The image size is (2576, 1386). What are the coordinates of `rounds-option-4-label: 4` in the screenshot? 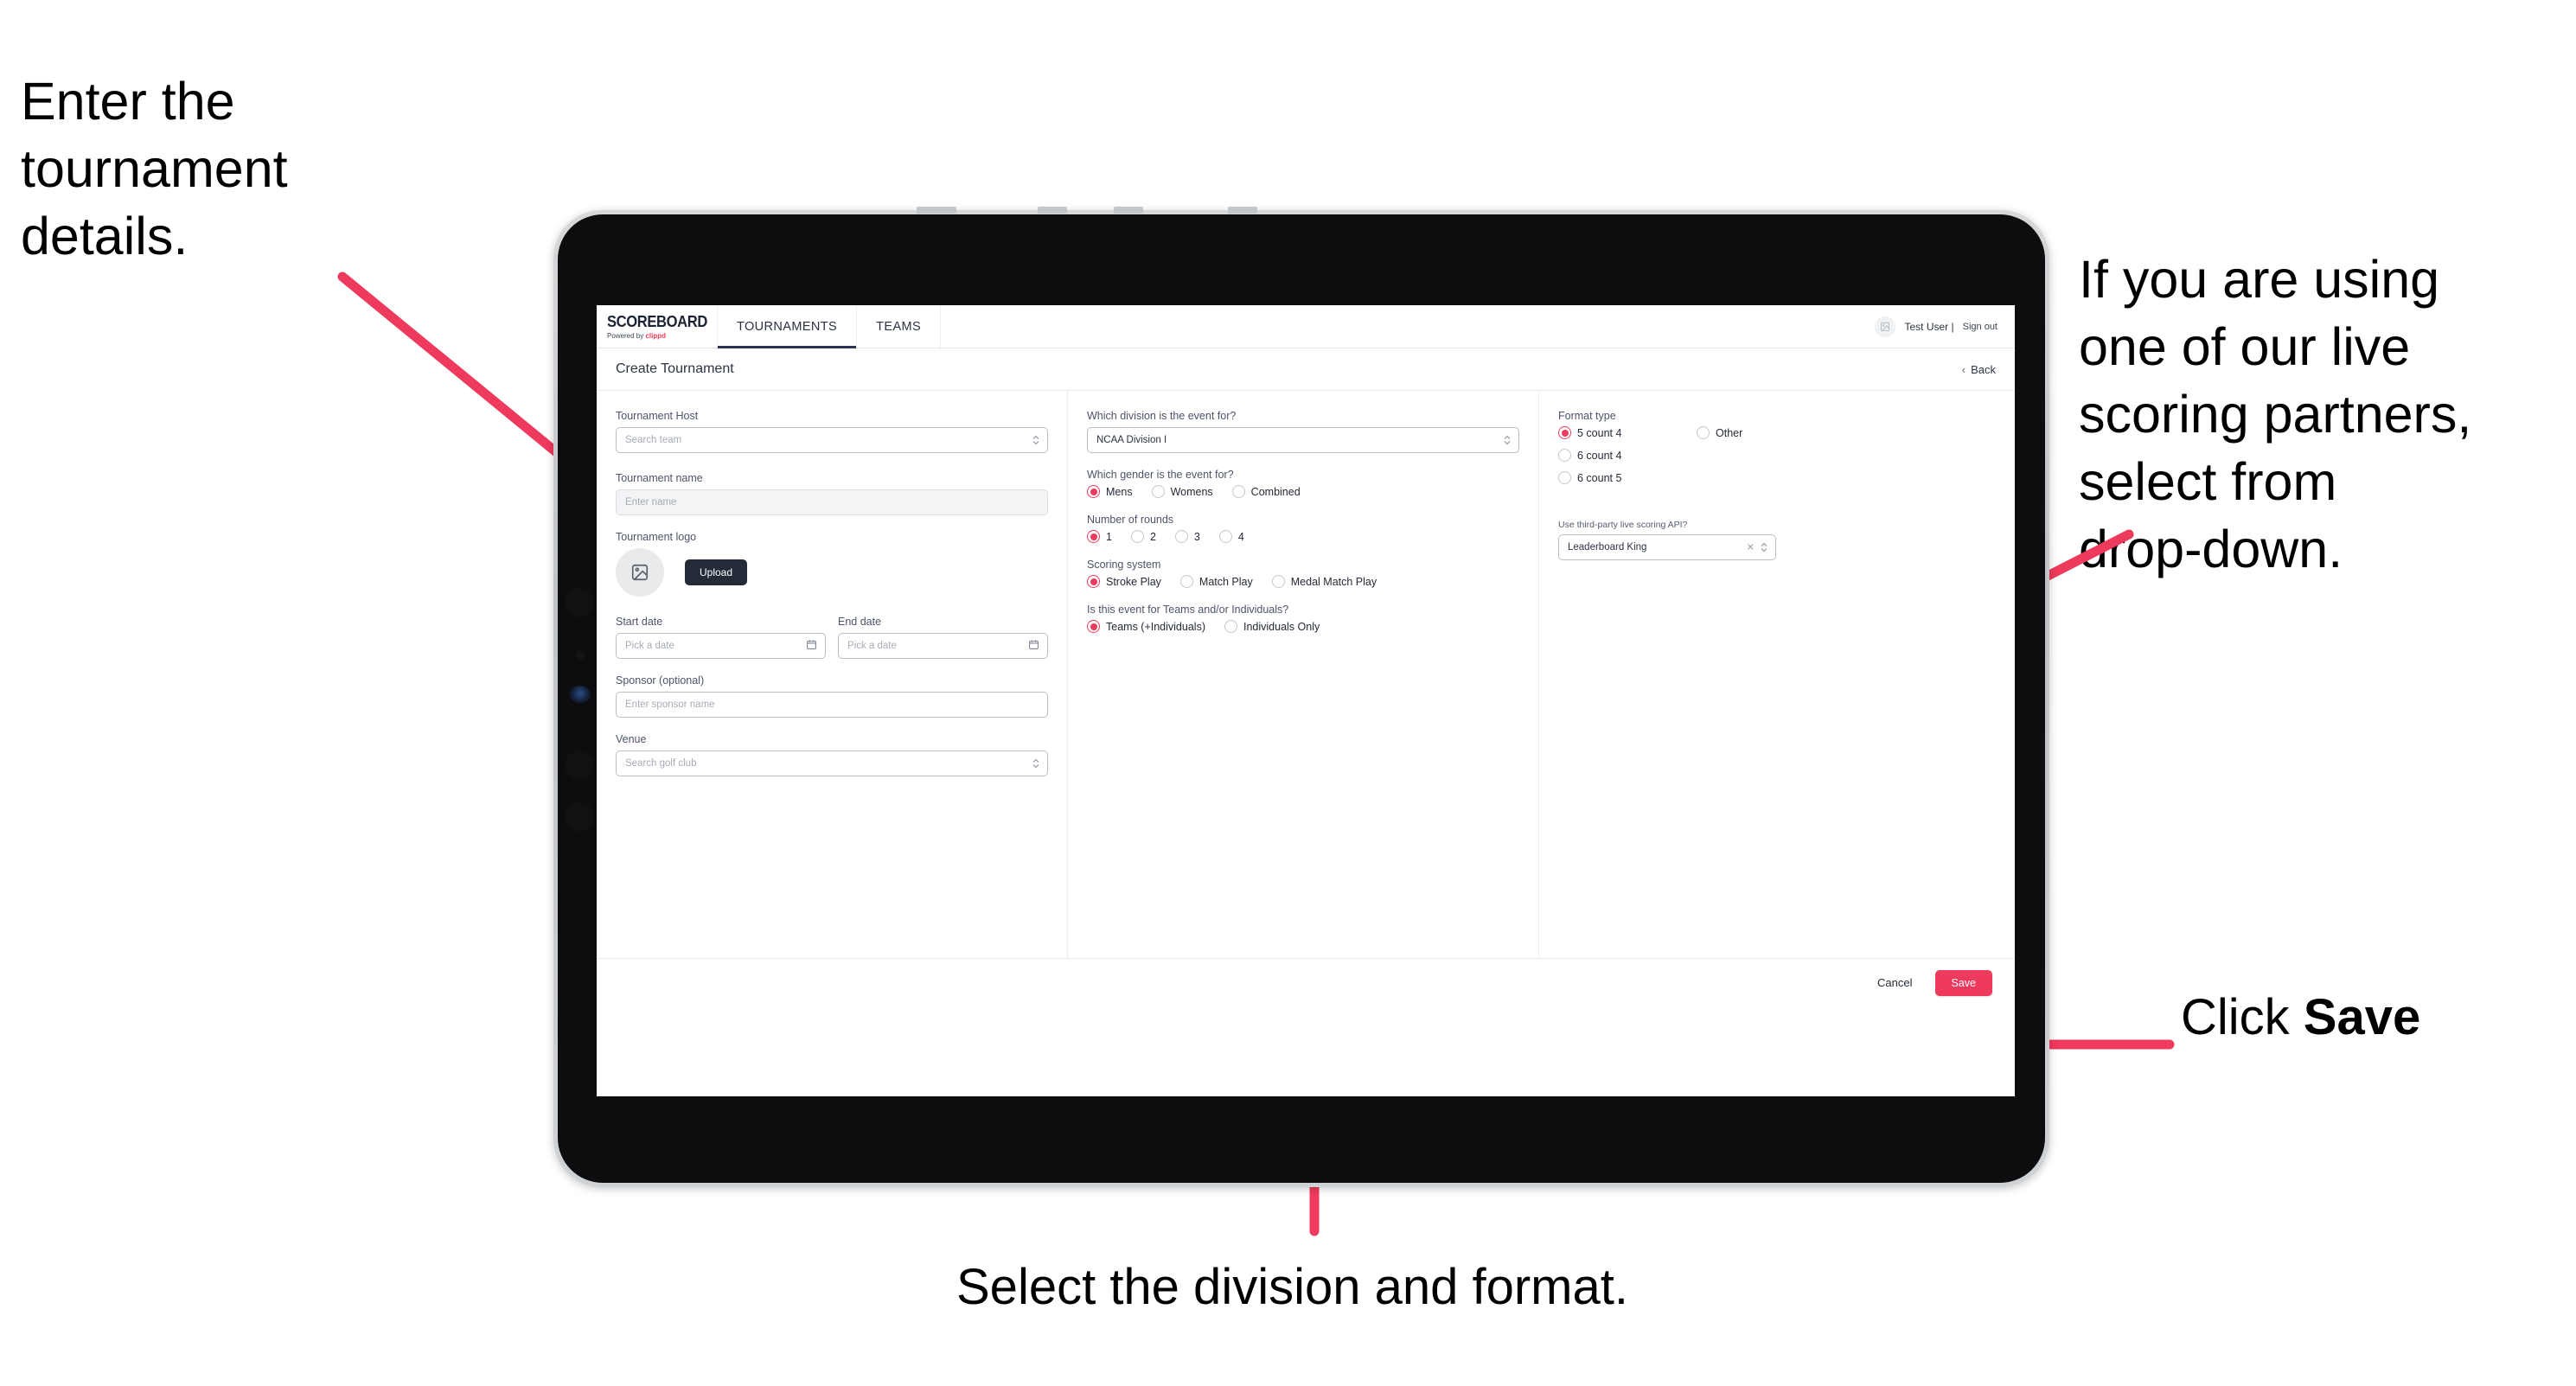 It's located at (1241, 536).